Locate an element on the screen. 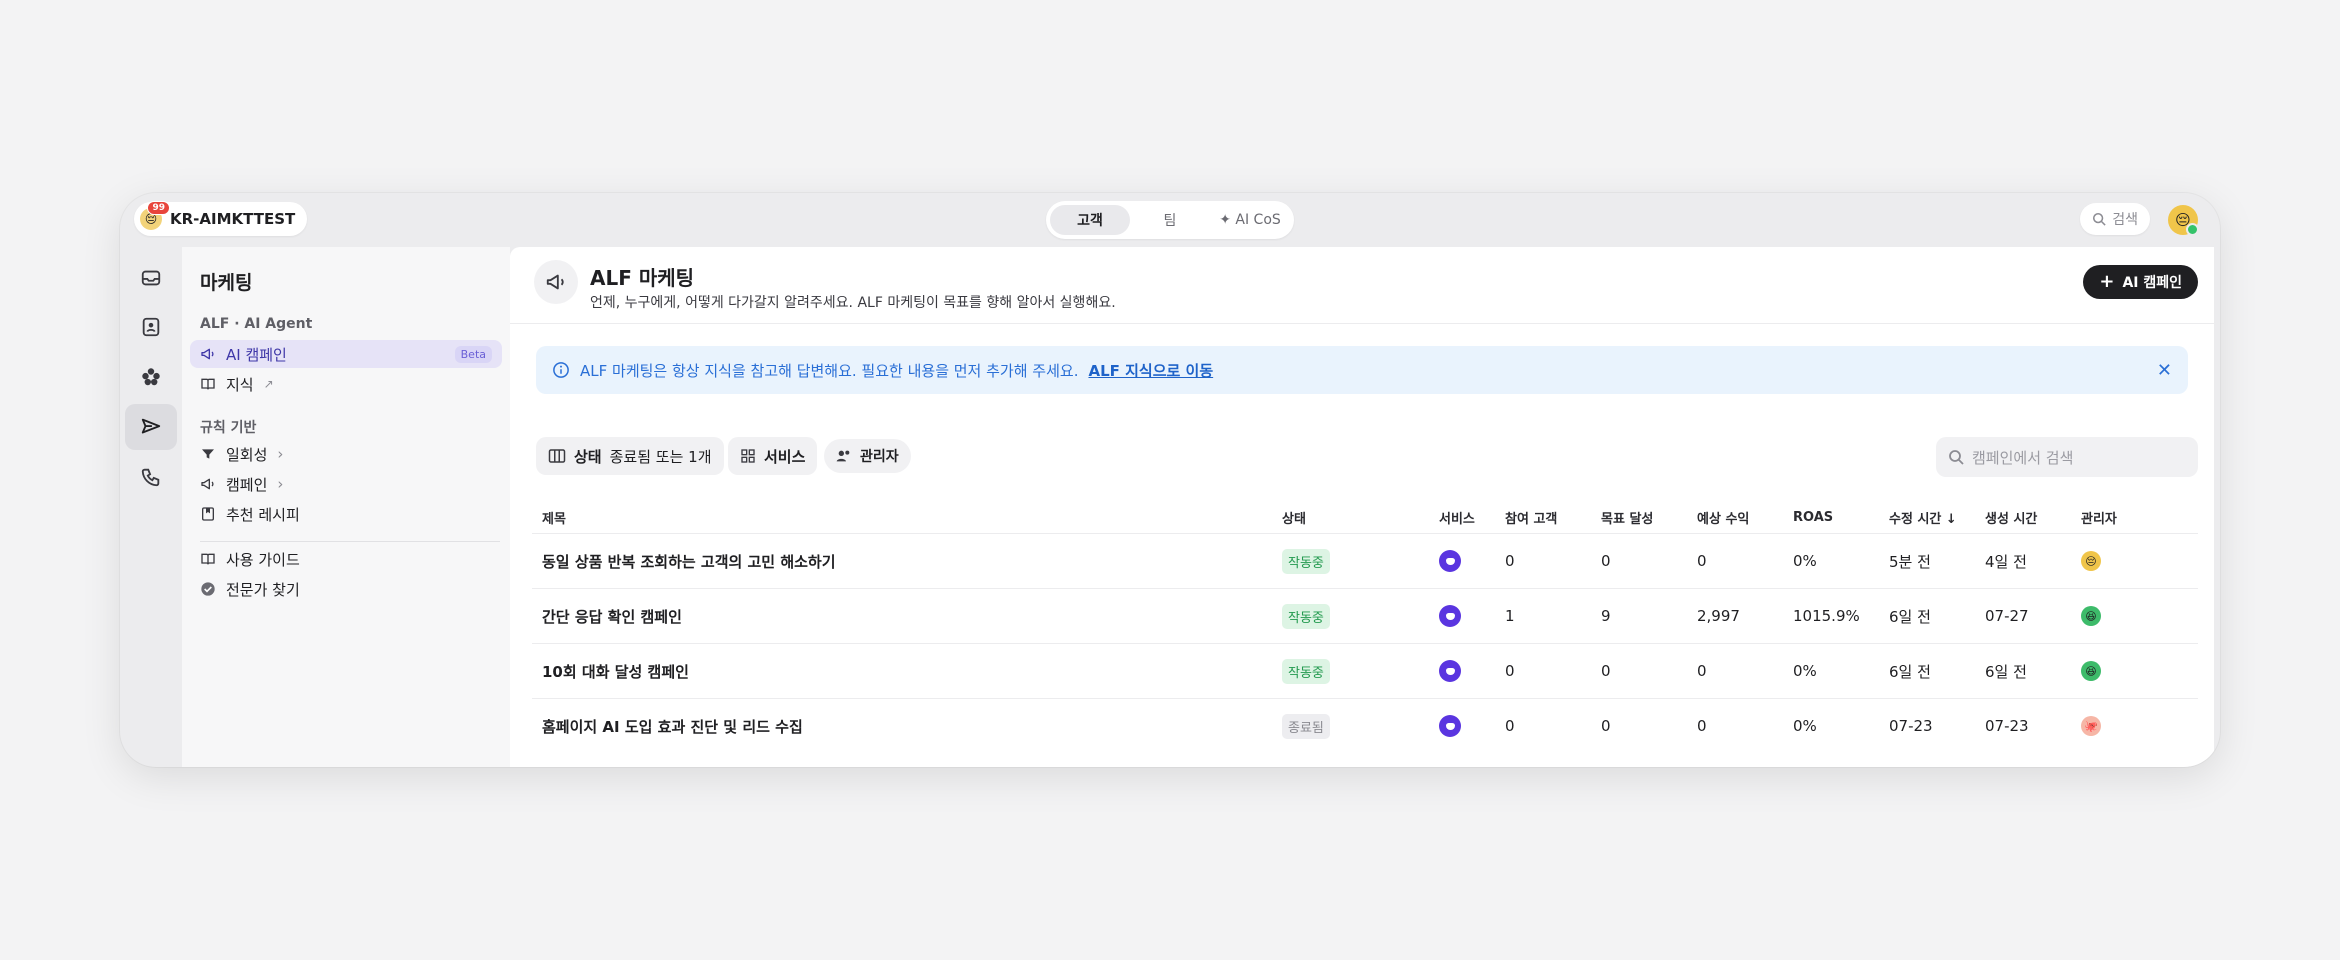  nav-user-guide-label: 사용 가이드 is located at coordinates (263, 559).